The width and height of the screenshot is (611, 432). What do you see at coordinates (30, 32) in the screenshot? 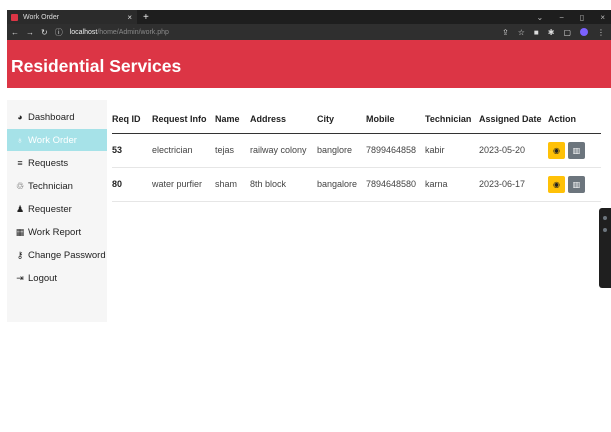
I see `forward-icon: →` at bounding box center [30, 32].